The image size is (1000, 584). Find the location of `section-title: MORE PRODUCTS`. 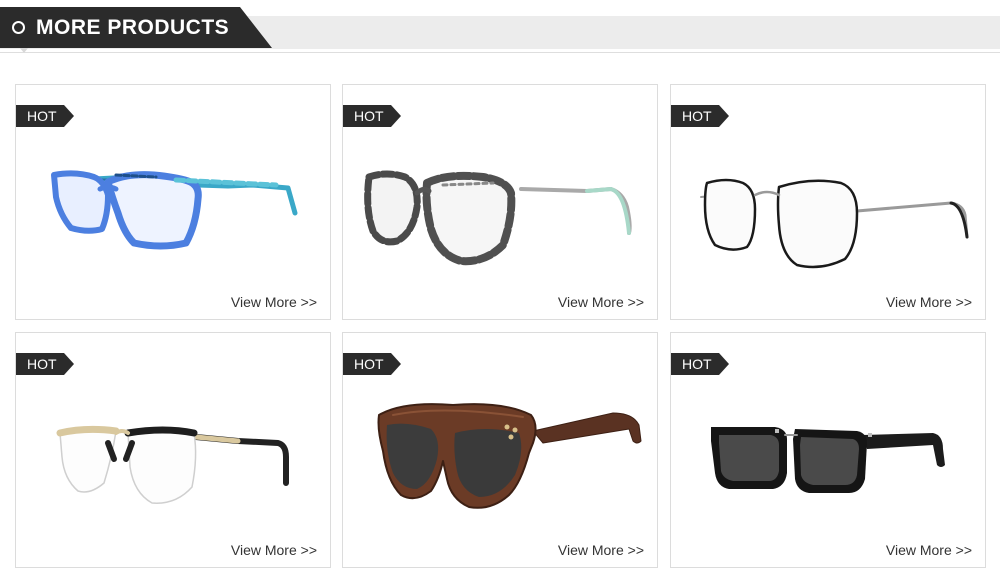

section-title: MORE PRODUCTS is located at coordinates (133, 27).